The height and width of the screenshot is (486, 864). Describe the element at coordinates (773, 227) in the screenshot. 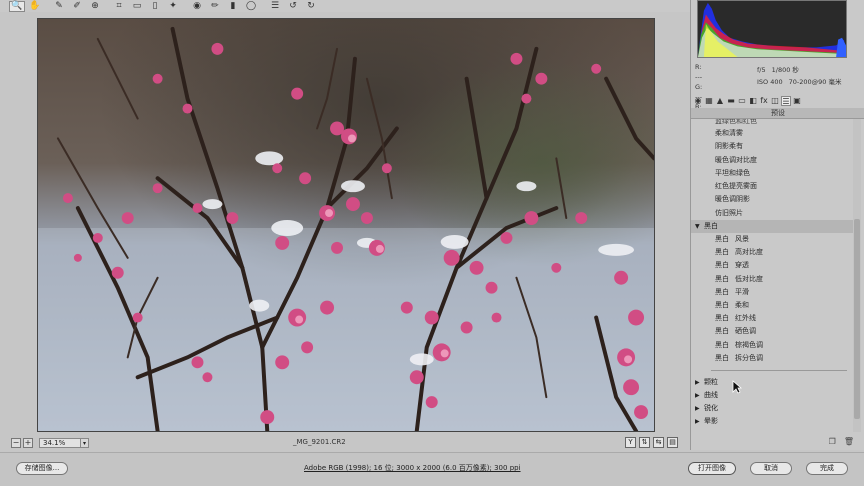

I see `preset-group-bw: ▼ 黑白` at that location.